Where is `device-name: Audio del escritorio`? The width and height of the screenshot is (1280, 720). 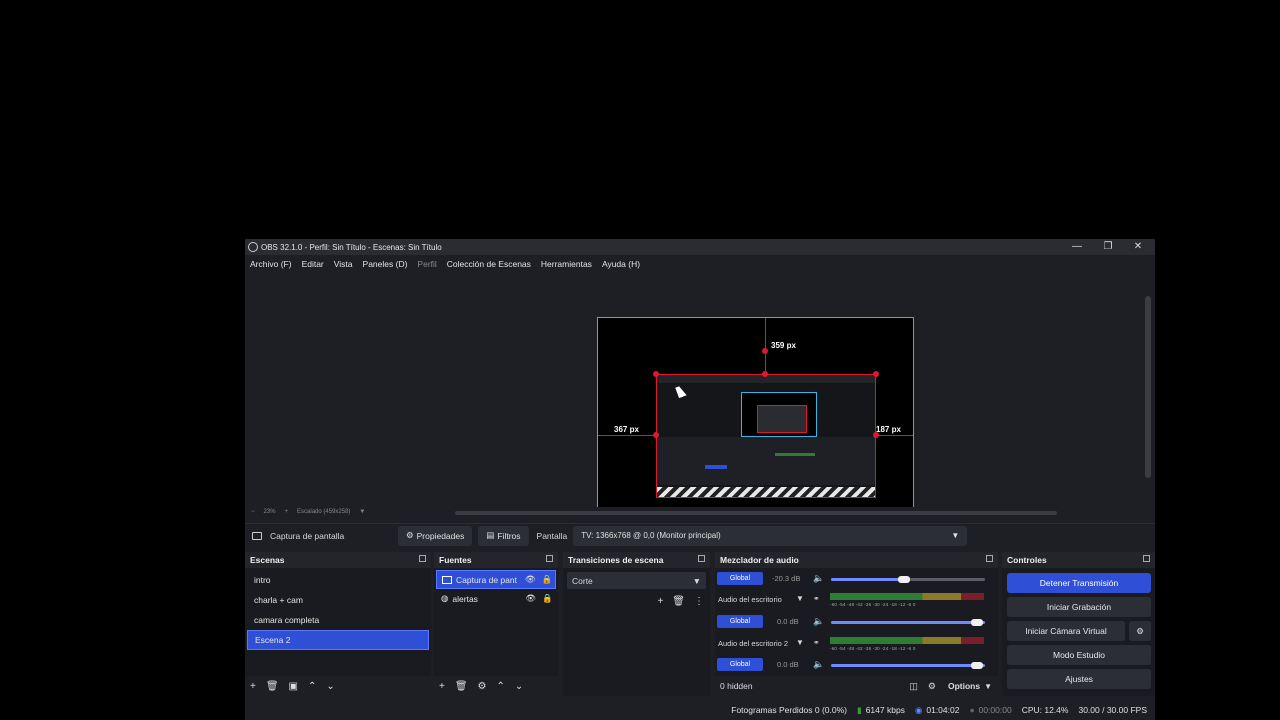 device-name: Audio del escritorio is located at coordinates (750, 599).